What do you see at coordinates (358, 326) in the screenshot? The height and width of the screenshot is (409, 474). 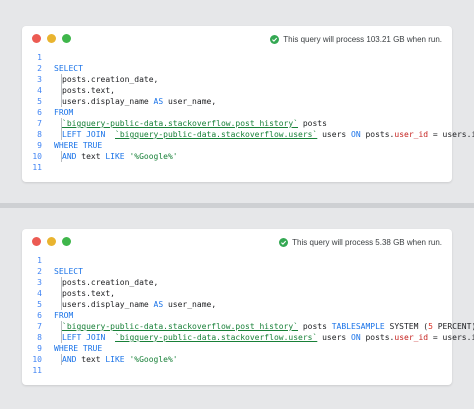 I see `sql-keyword: TABLESAMPLE` at bounding box center [358, 326].